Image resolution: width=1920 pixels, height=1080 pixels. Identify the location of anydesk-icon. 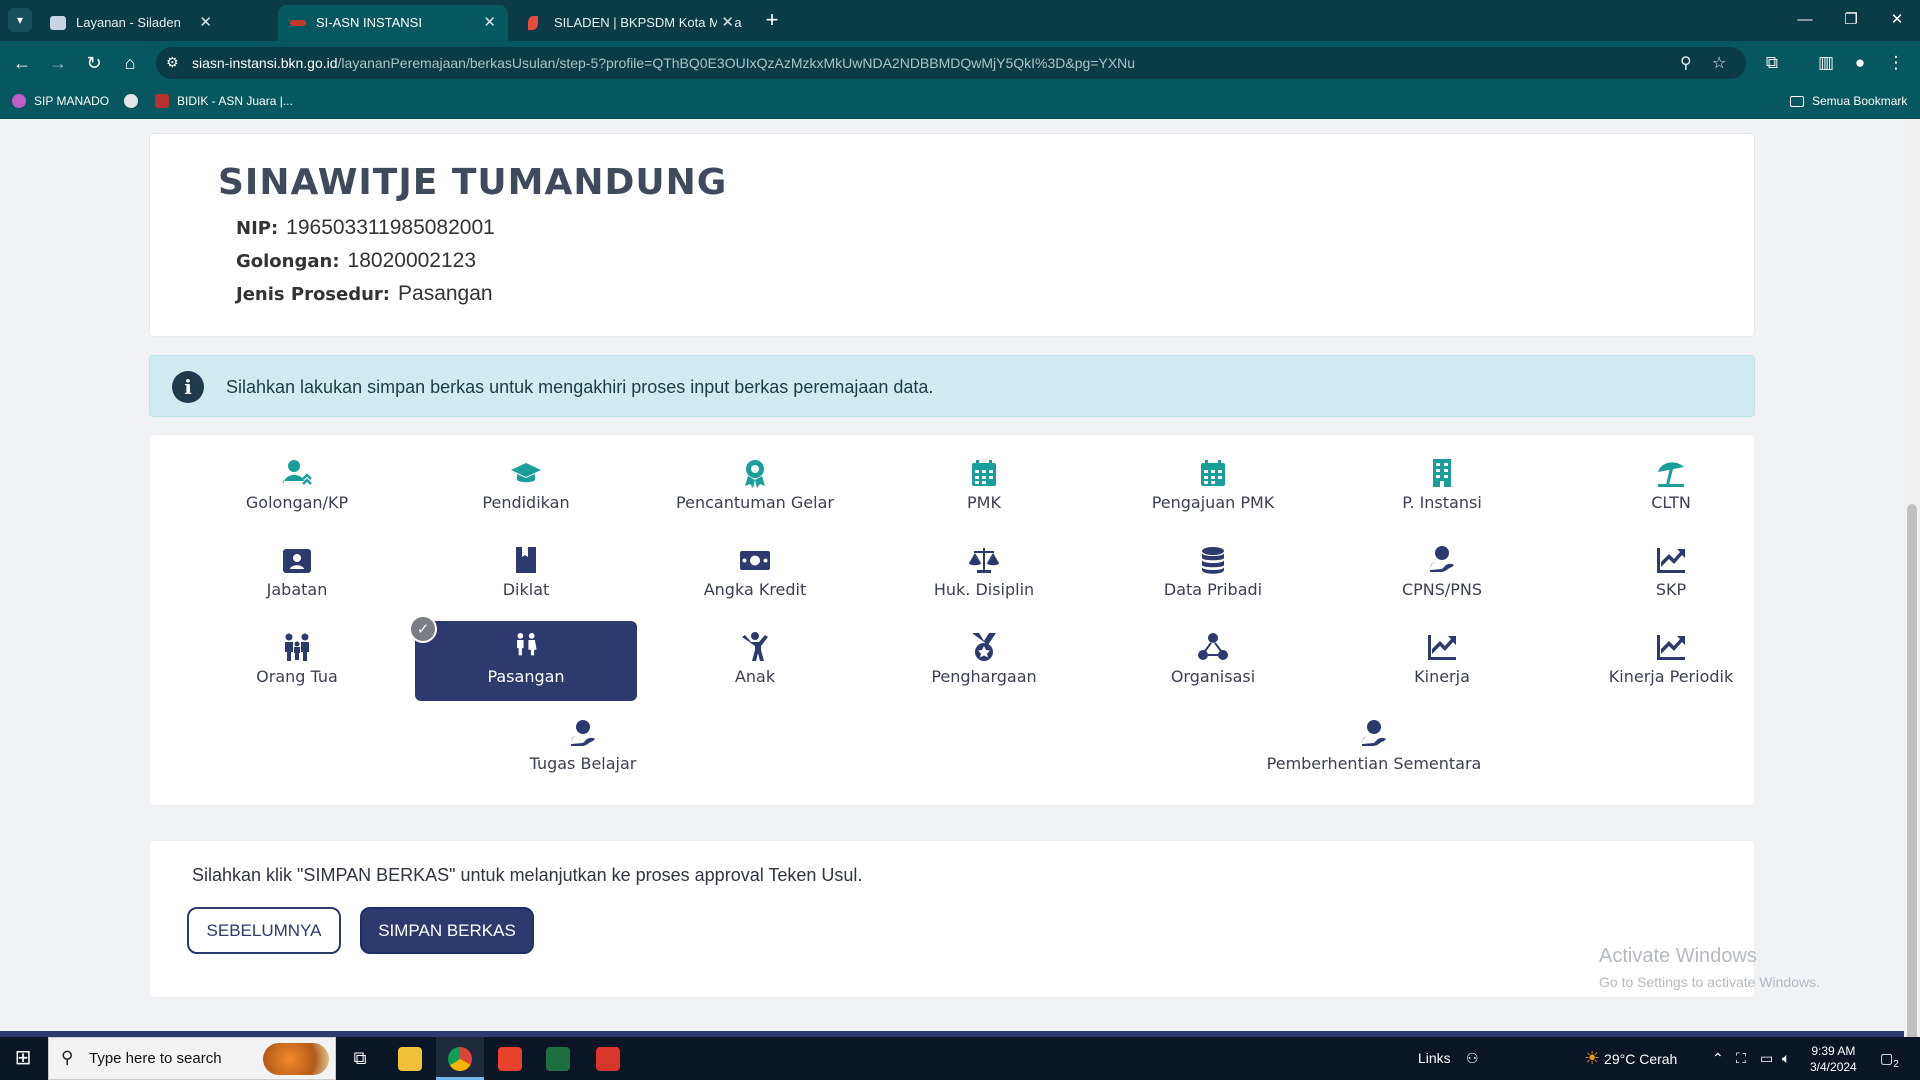
(510, 1058).